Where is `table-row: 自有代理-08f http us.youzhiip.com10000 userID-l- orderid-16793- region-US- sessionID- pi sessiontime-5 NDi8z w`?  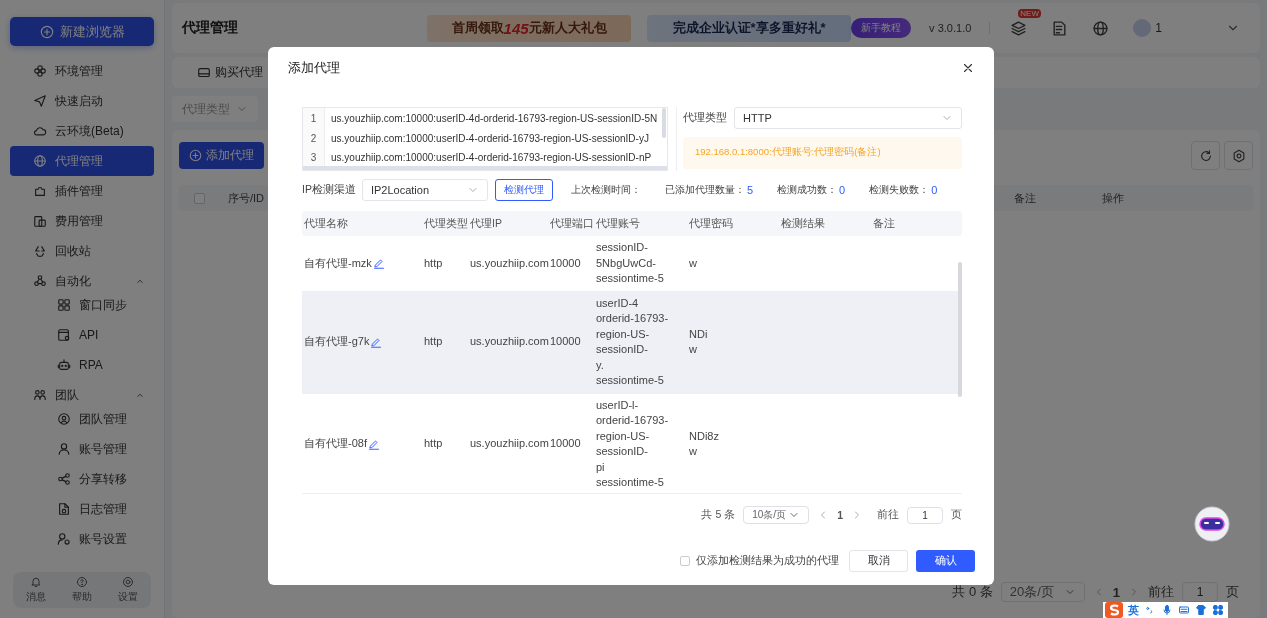
table-row: 自有代理-08f http us.youzhiip.com10000 userID-l- orderid-16793- region-US- sessionID- pi sessiontime-5 NDi8z w is located at coordinates (630, 443).